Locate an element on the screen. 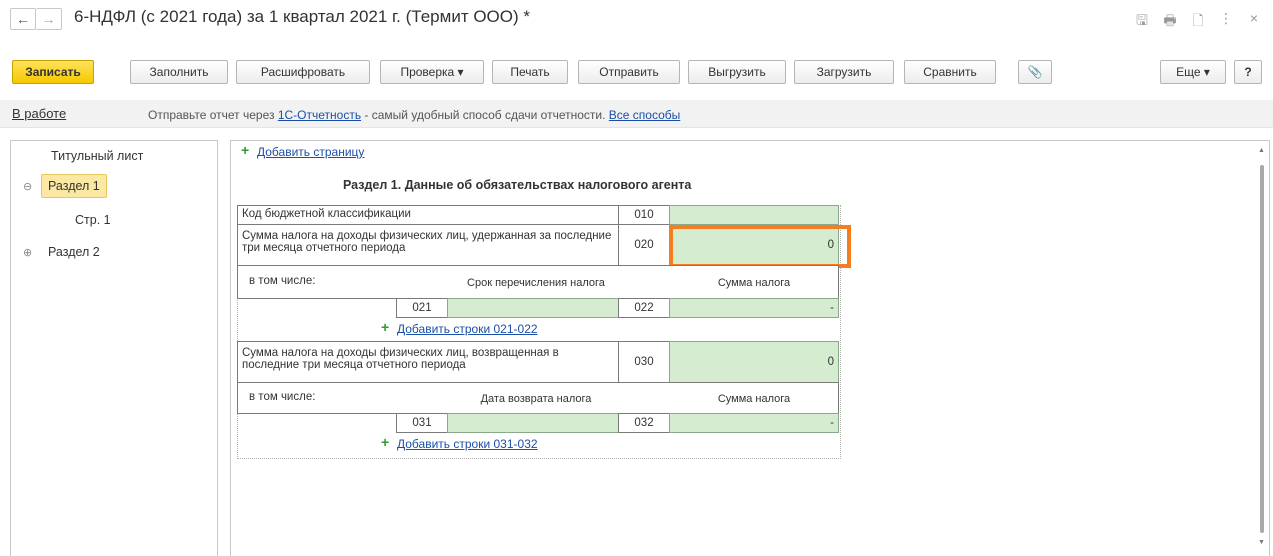 This screenshot has height=556, width=1273. tree-item-section-2: Раздел 2 is located at coordinates (74, 252).